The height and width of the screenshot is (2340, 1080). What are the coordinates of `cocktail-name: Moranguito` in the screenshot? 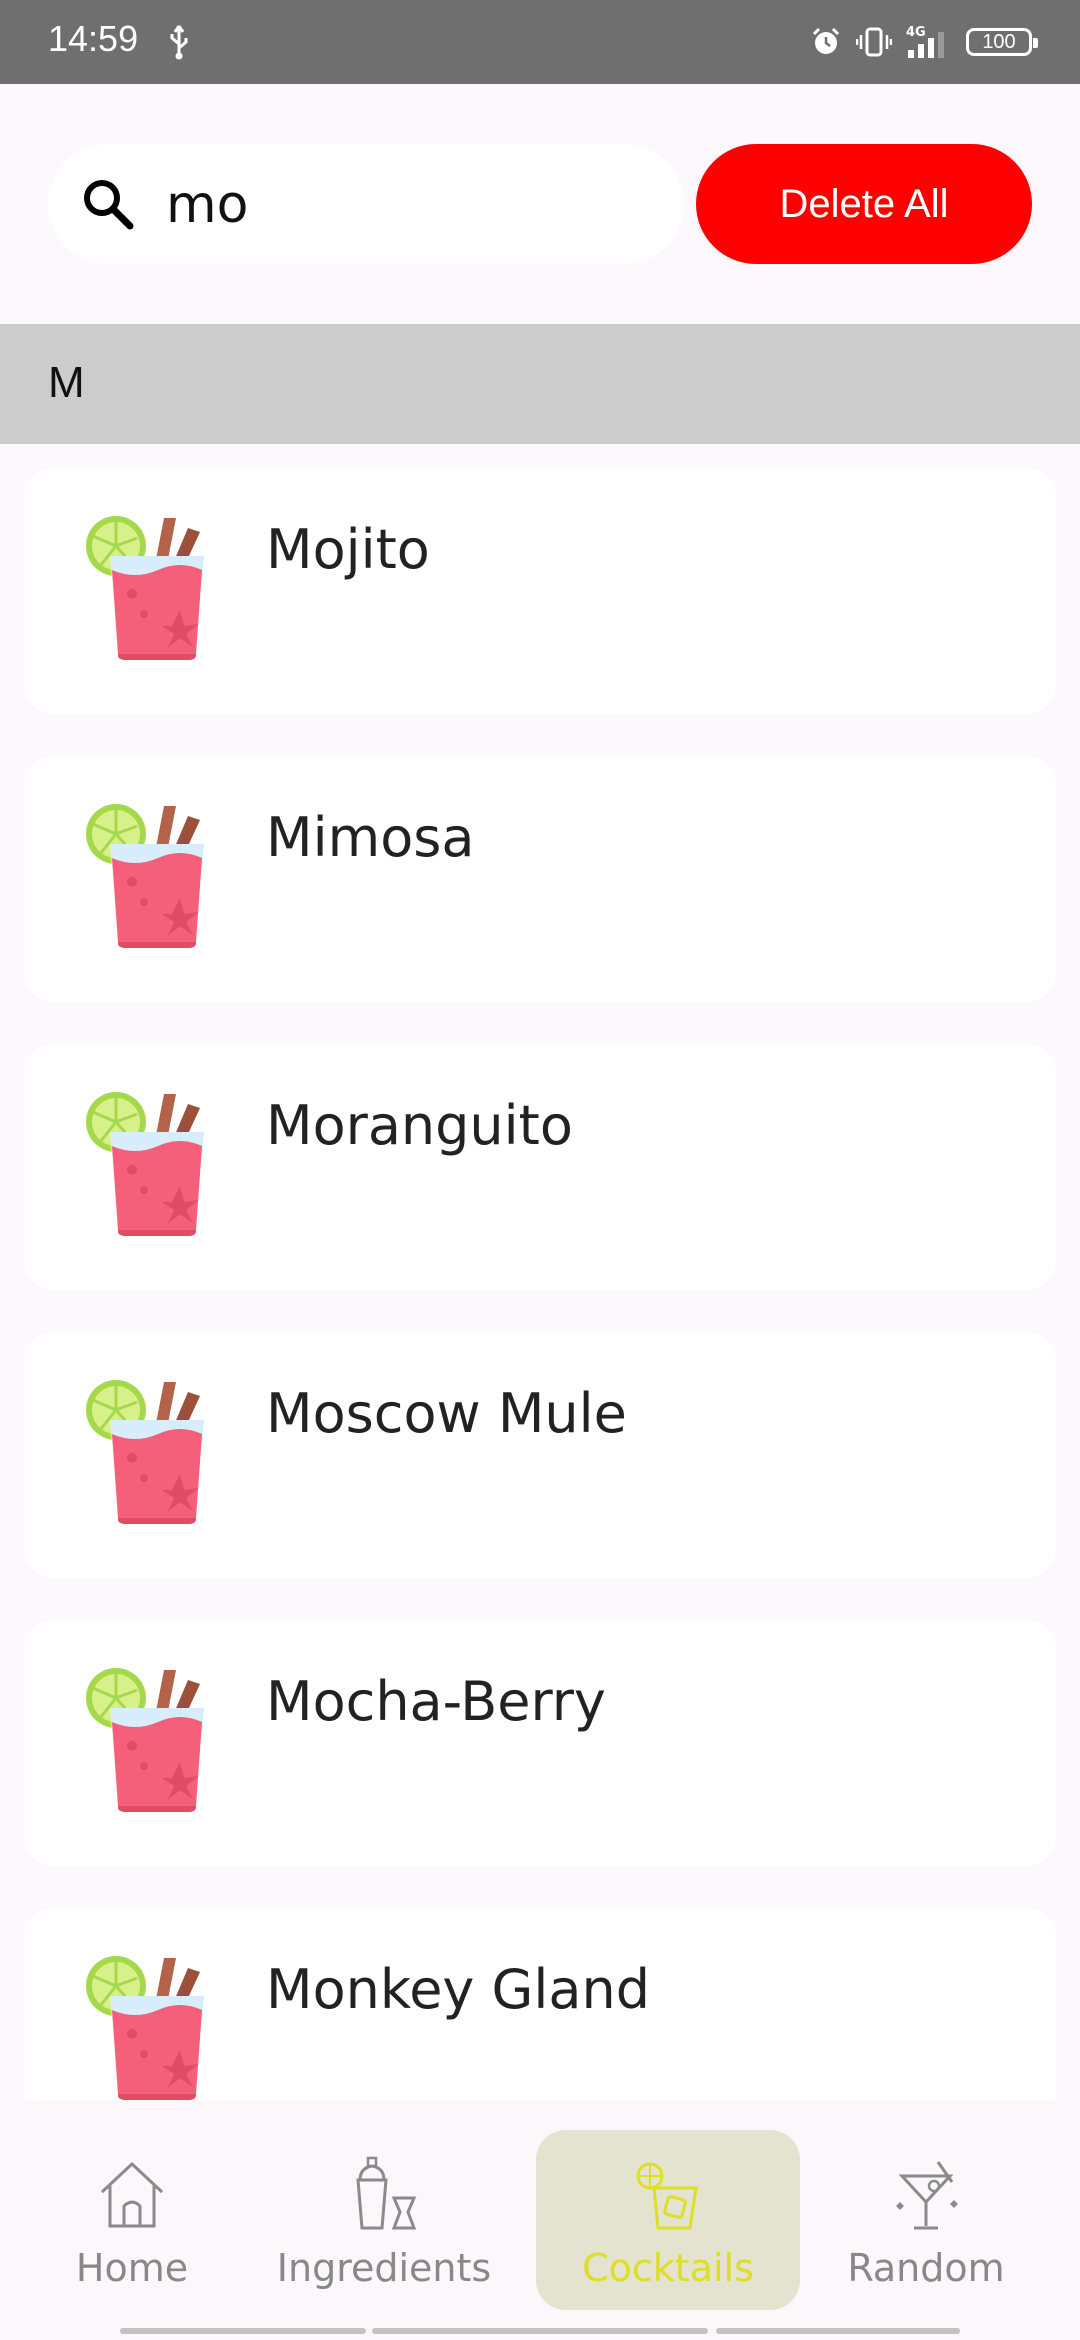 It's located at (419, 1125).